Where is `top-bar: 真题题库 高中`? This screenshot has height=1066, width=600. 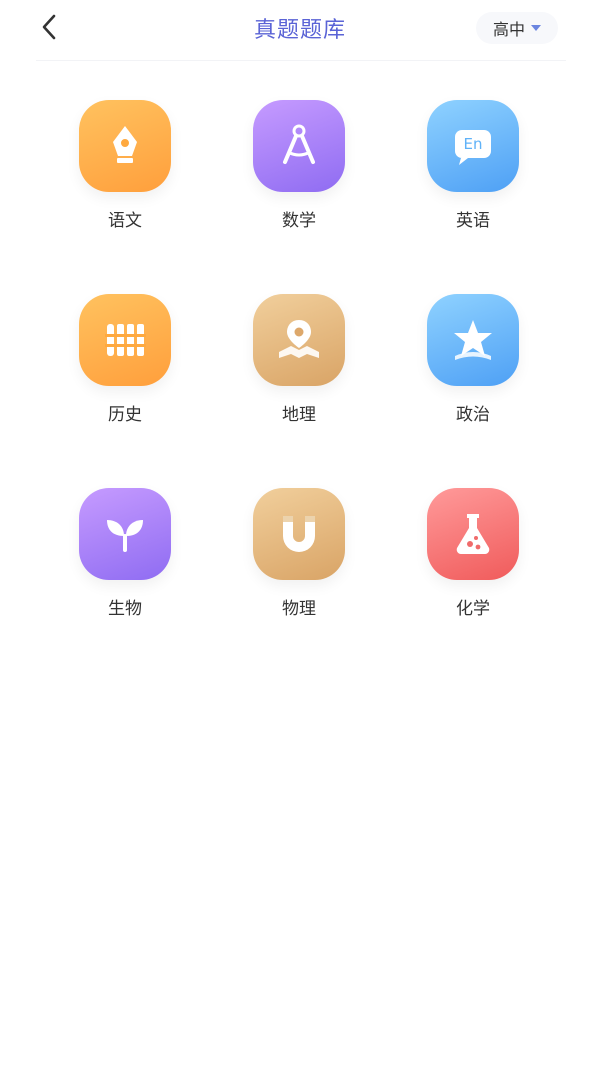 top-bar: 真题题库 高中 is located at coordinates (300, 29).